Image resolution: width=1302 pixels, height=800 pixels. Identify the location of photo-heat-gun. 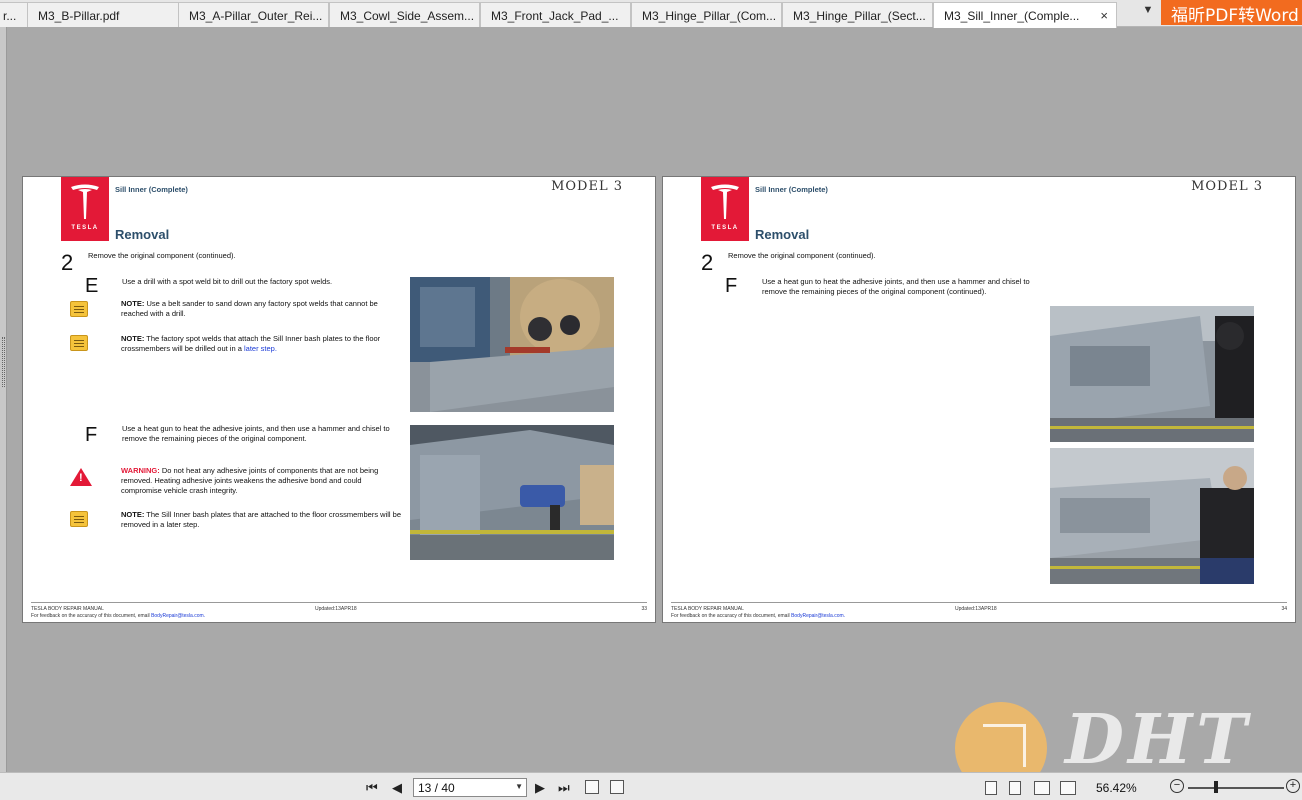
(512, 492).